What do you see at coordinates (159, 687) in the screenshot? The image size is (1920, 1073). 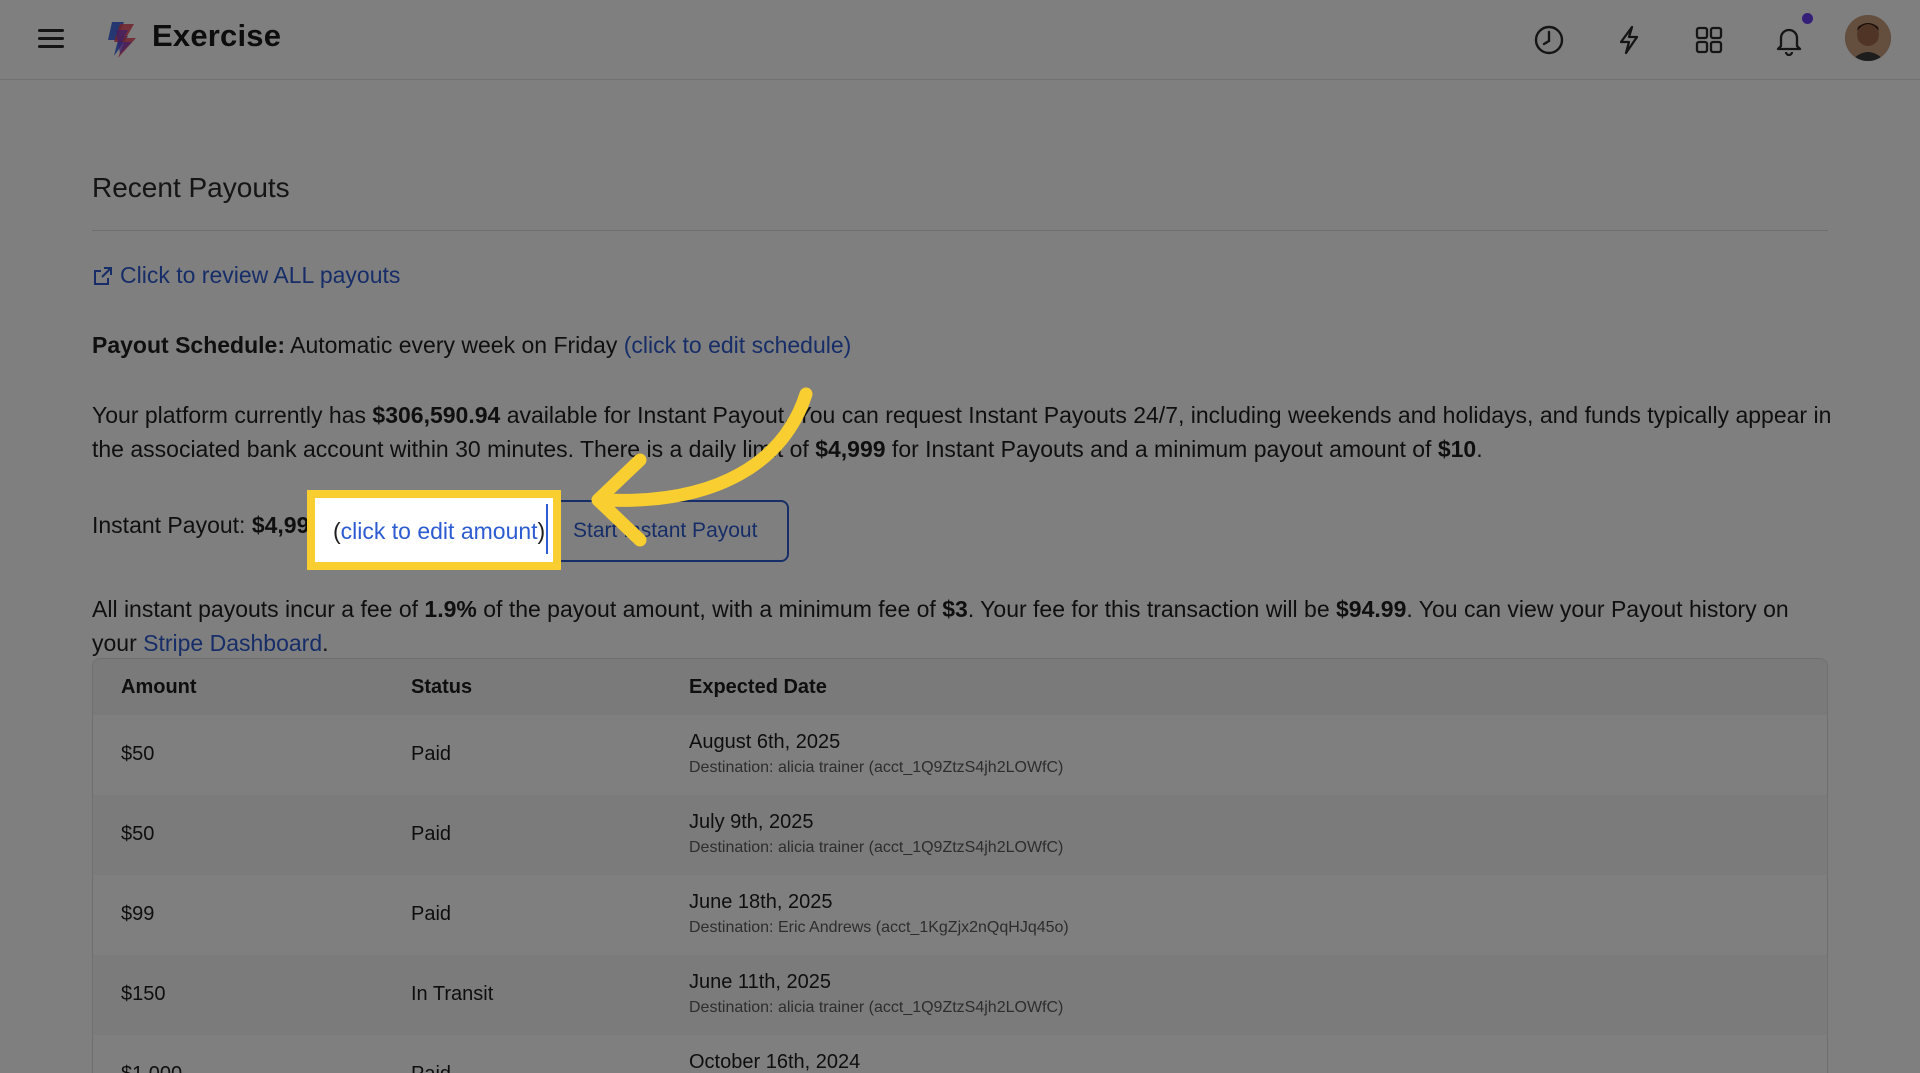 I see `column-header-amount: Amount` at bounding box center [159, 687].